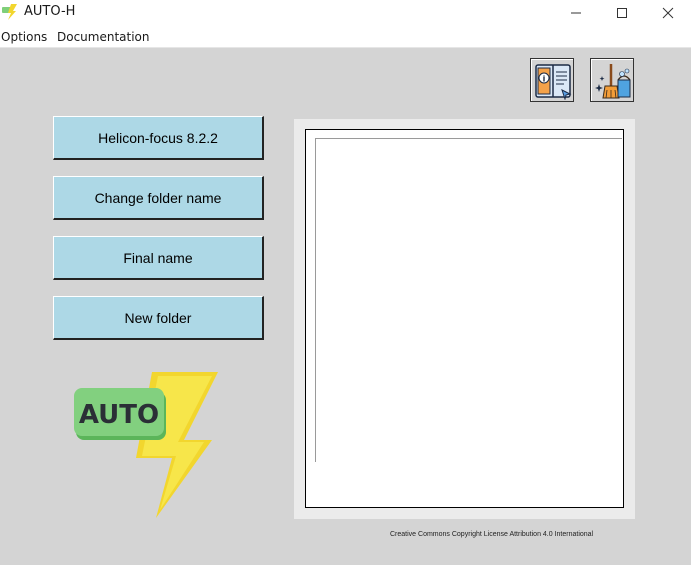 The image size is (691, 565). I want to click on logo-text: AUTO, so click(119, 415).